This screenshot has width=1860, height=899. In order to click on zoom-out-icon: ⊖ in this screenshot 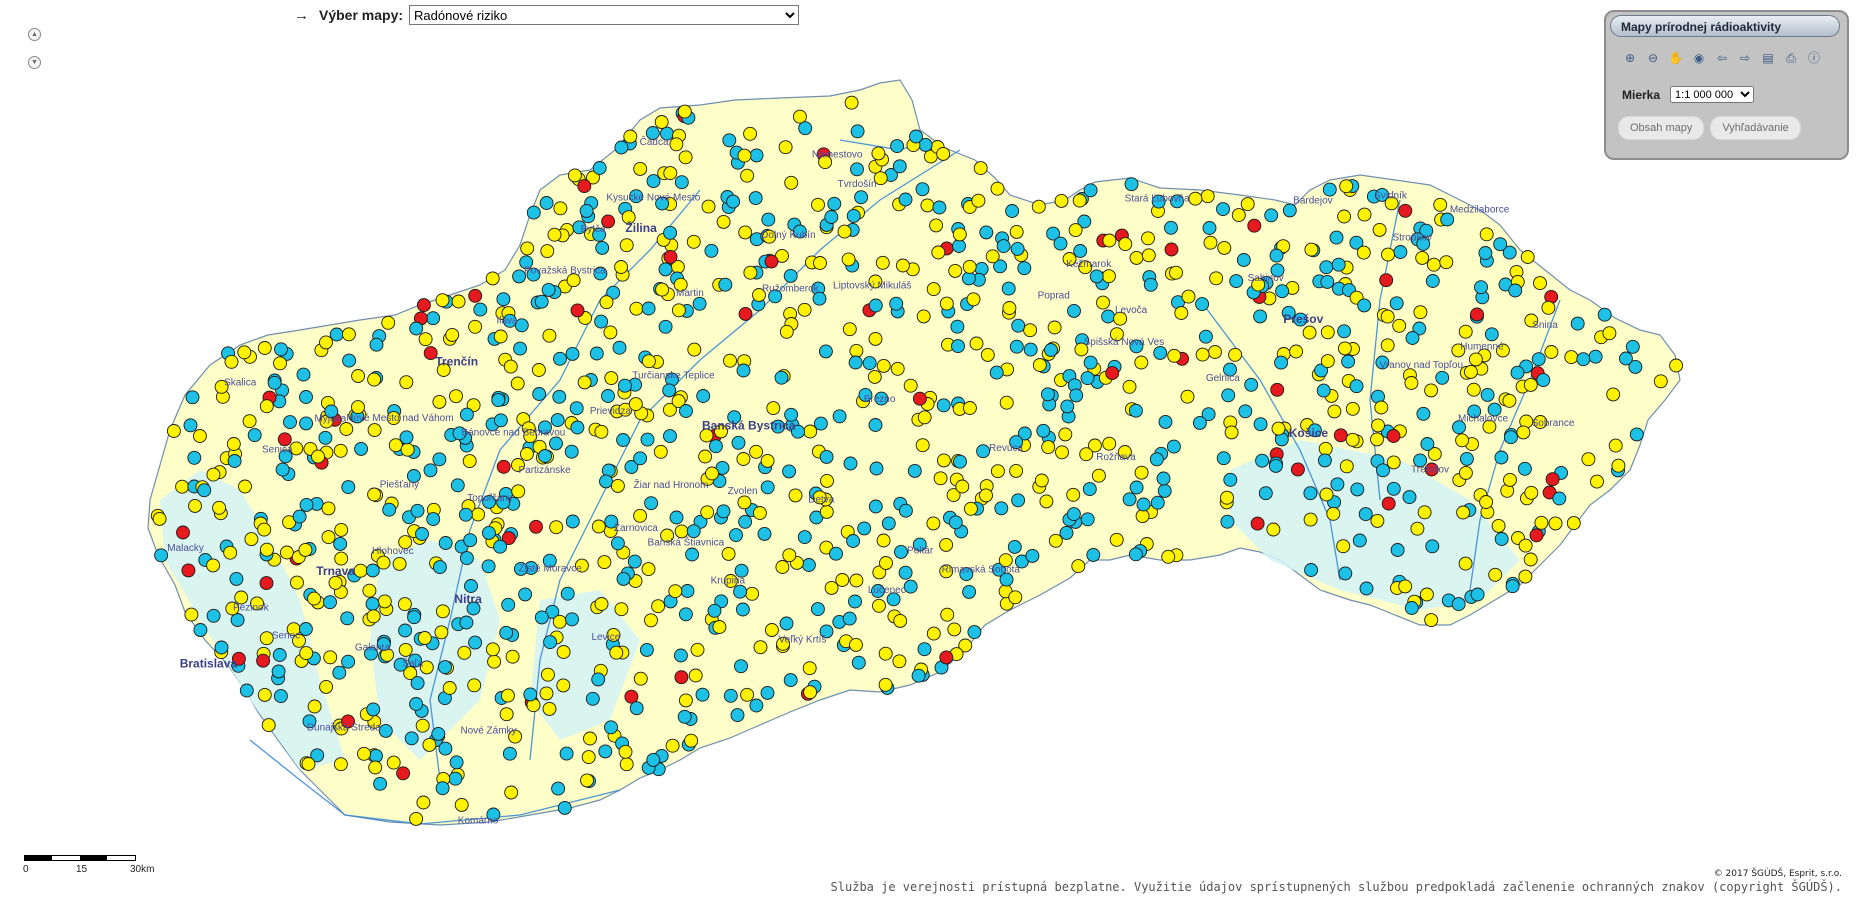, I will do `click(1653, 58)`.